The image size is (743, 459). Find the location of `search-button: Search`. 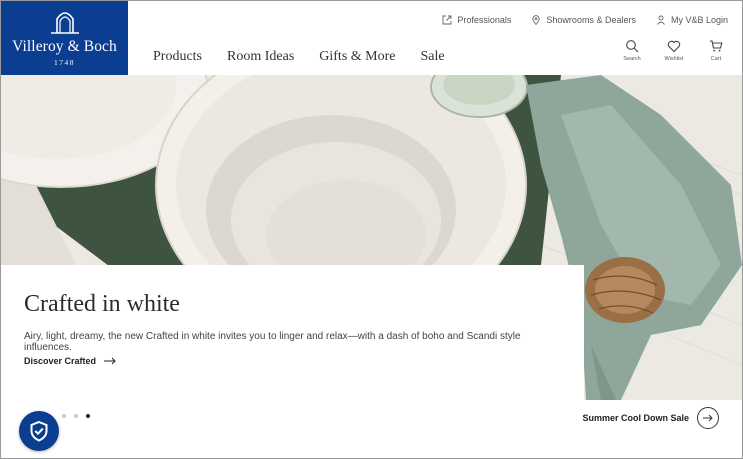

search-button: Search is located at coordinates (632, 50).